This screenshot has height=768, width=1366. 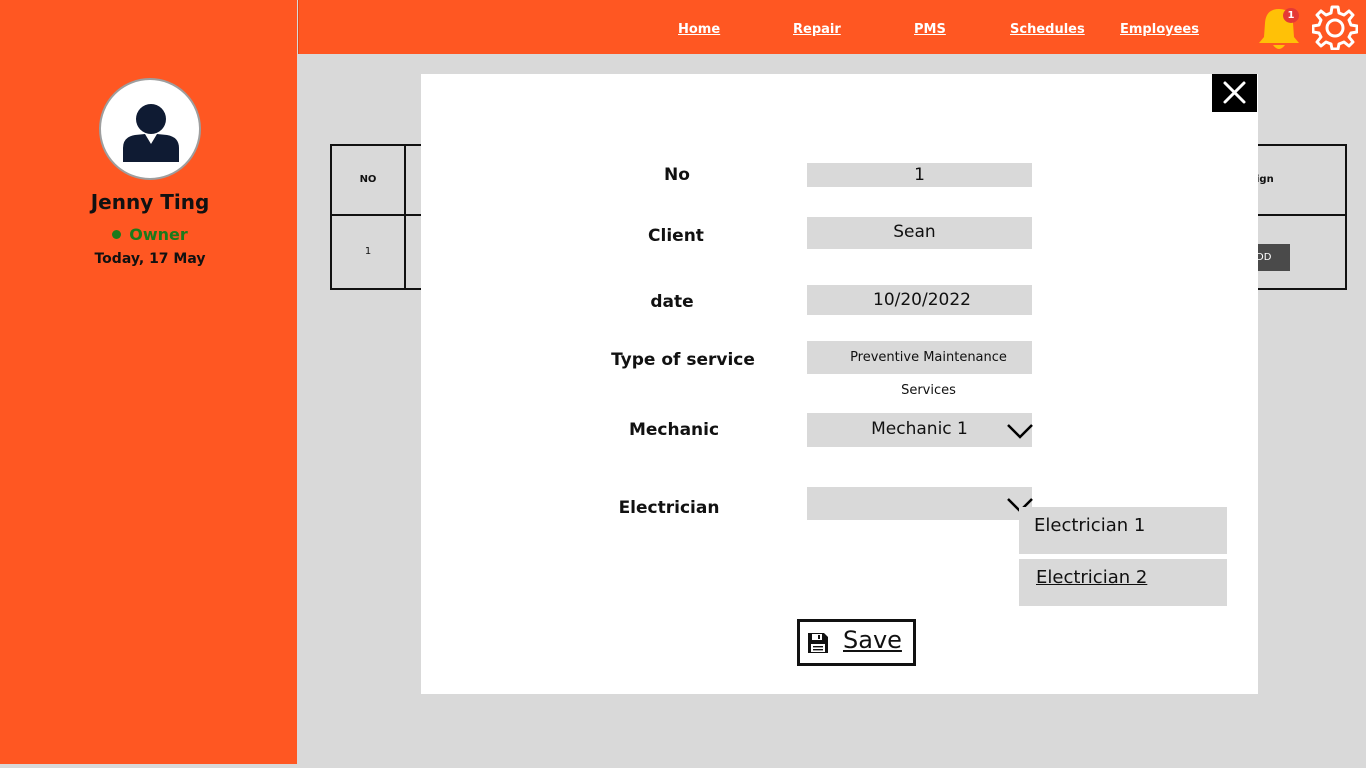 I want to click on status-dot, so click(x=117, y=234).